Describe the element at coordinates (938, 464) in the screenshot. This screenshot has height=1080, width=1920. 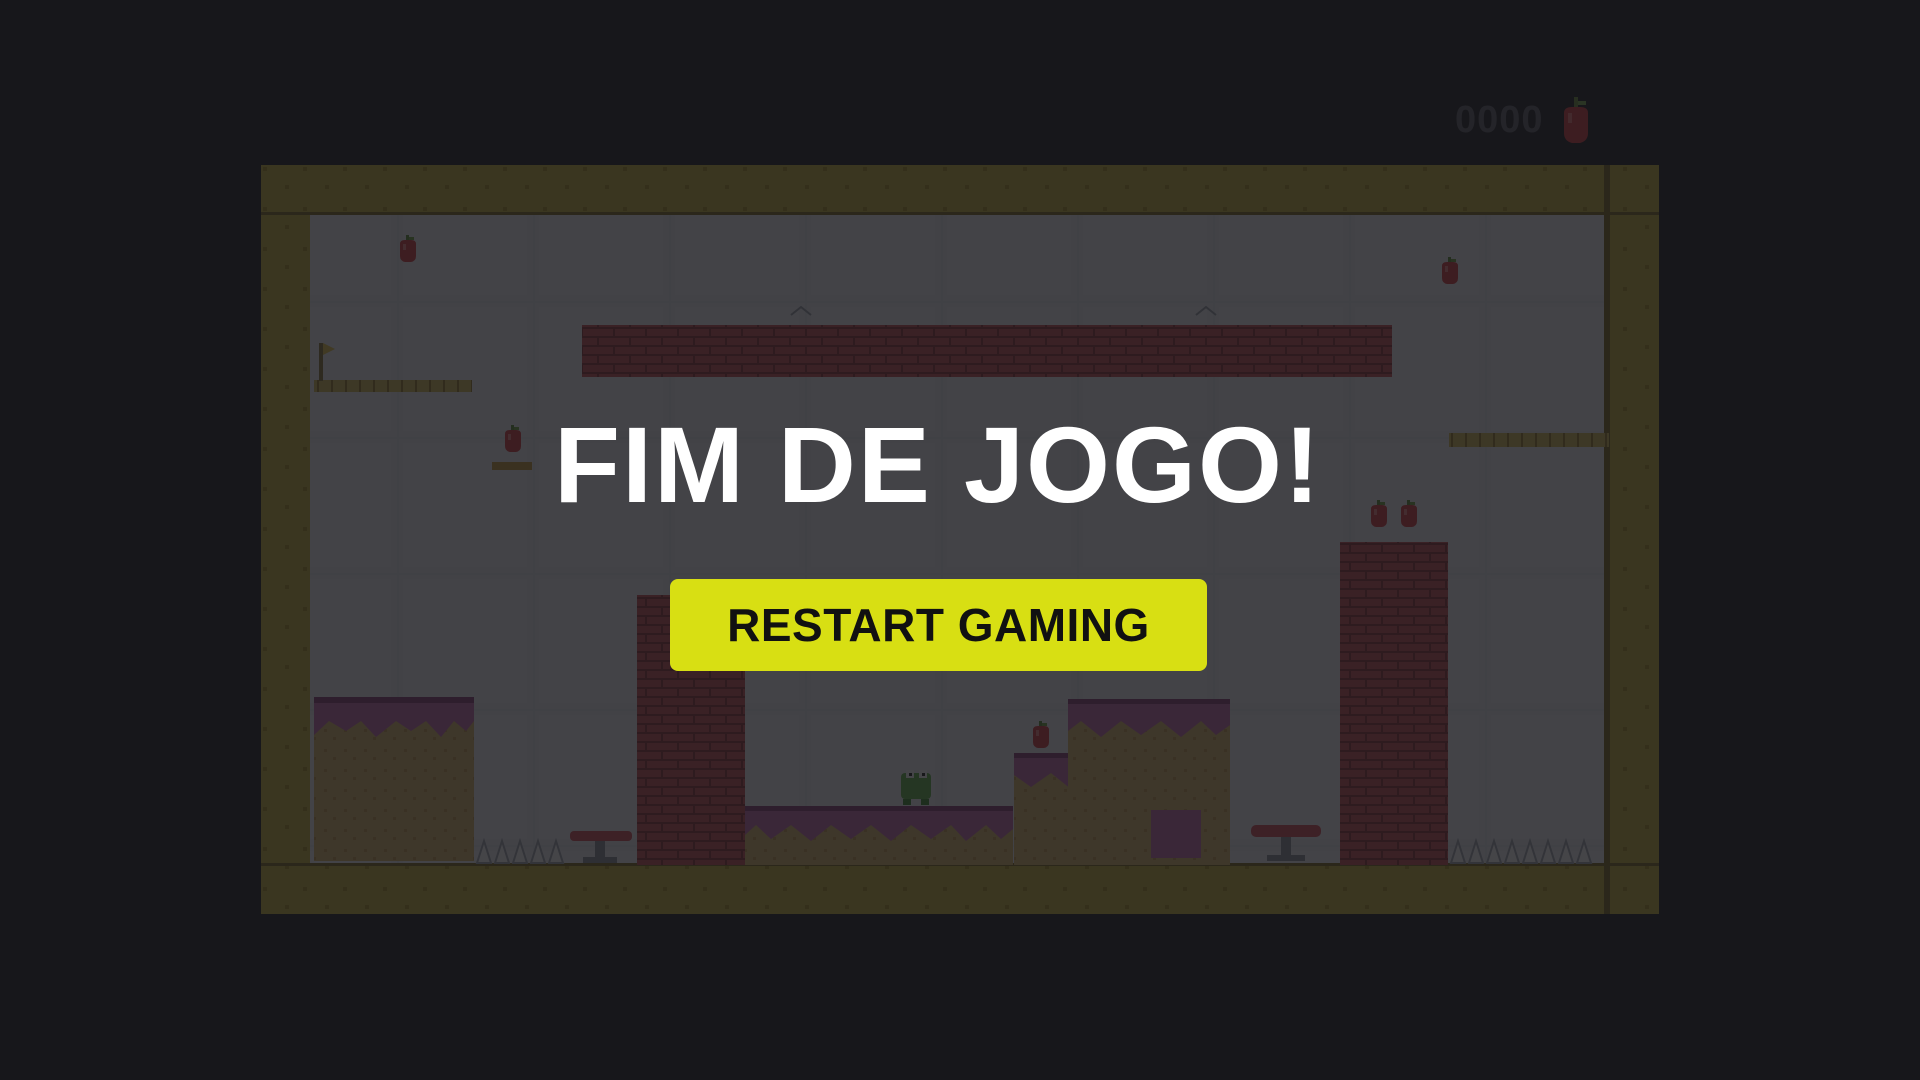
I see `game-over-title: FIM DE JOGO!` at that location.